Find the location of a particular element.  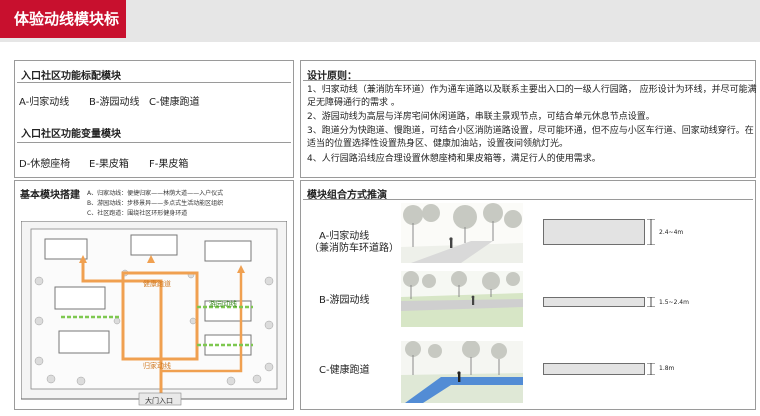

combination-sublabel-a: （兼消防车环道路） is located at coordinates (354, 248).